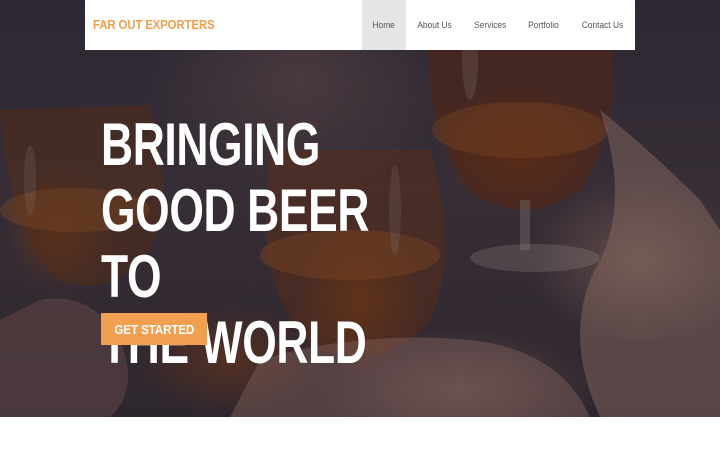  What do you see at coordinates (490, 25) in the screenshot?
I see `nav-item-services: Services` at bounding box center [490, 25].